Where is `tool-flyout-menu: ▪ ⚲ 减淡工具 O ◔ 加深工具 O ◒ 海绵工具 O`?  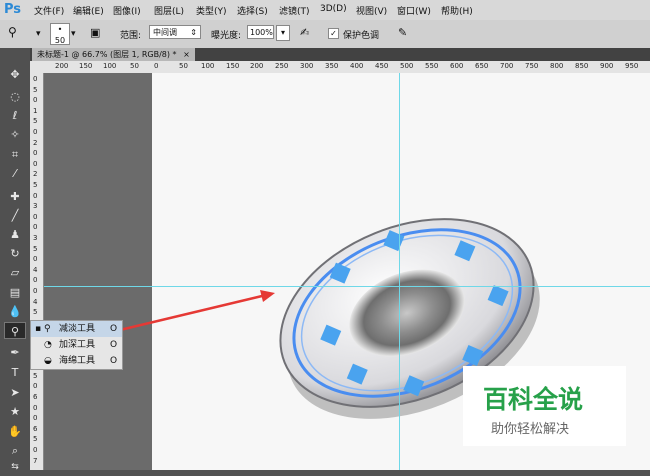
tool-flyout-menu: ▪ ⚲ 减淡工具 O ◔ 加深工具 O ◒ 海绵工具 O is located at coordinates (76, 345).